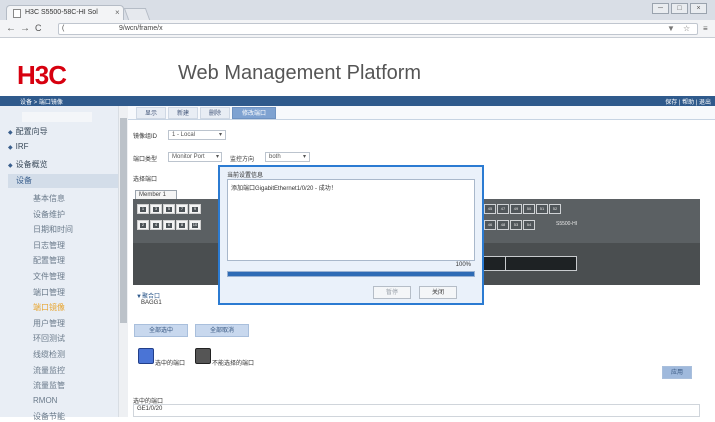 The height and width of the screenshot is (422, 715). I want to click on switch-port: 8, so click(182, 225).